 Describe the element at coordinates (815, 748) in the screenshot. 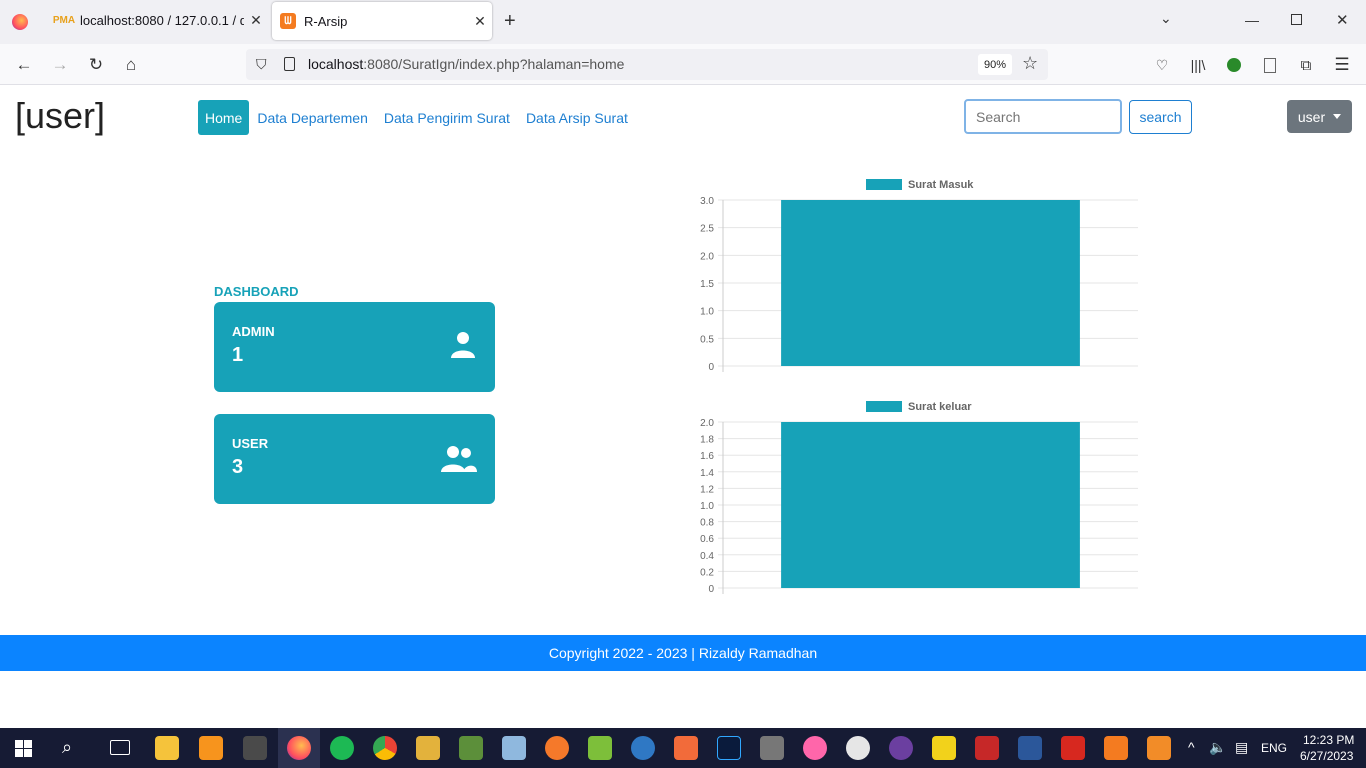

I see `osu-icon` at that location.